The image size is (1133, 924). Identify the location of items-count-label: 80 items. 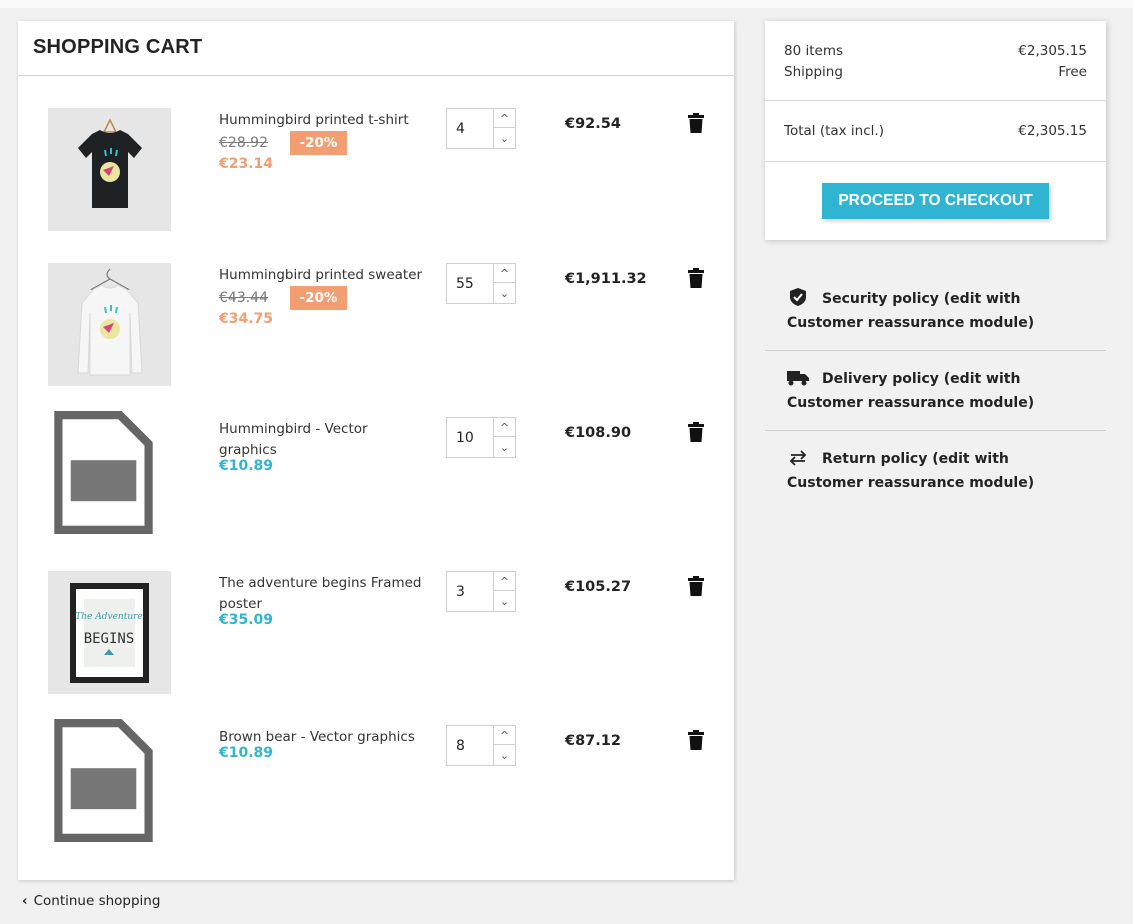
(814, 51).